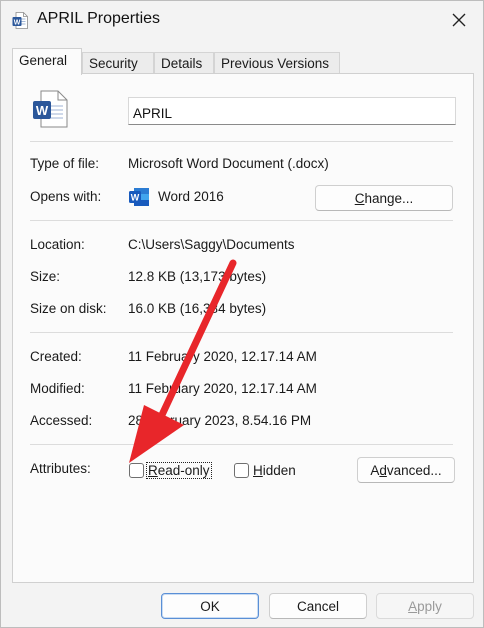 The height and width of the screenshot is (628, 484). What do you see at coordinates (242, 20) in the screenshot?
I see `title-bar: W APRIL Properties` at bounding box center [242, 20].